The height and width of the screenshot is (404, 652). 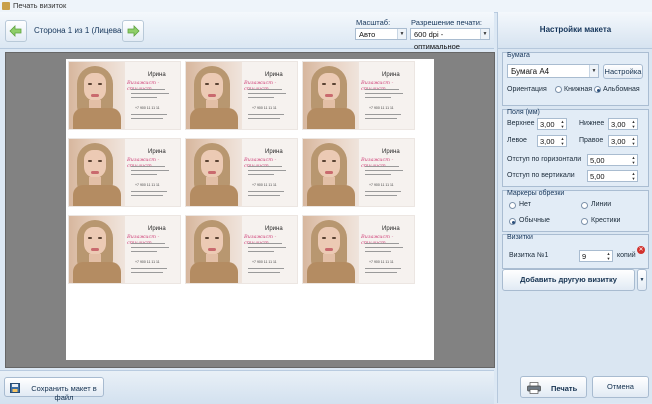 I want to click on marks-normal-radio, so click(x=512, y=221).